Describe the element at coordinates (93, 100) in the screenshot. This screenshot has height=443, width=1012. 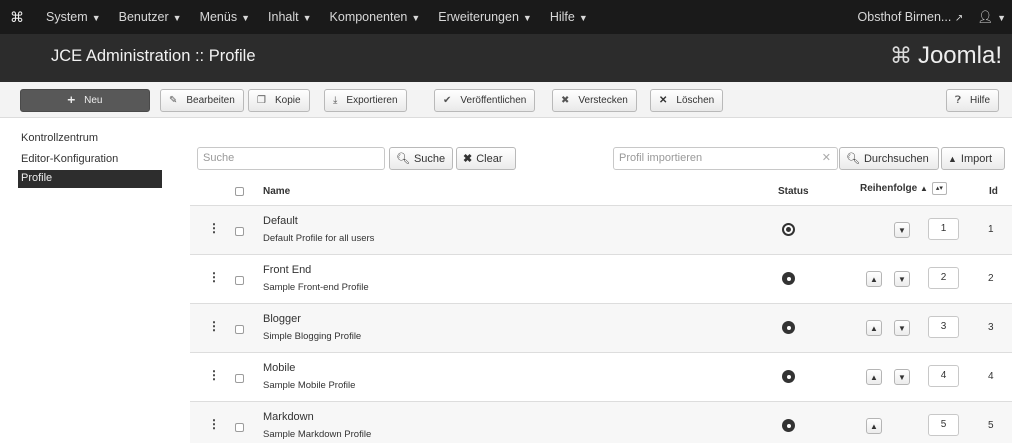
I see `new-button-label: Neu` at that location.